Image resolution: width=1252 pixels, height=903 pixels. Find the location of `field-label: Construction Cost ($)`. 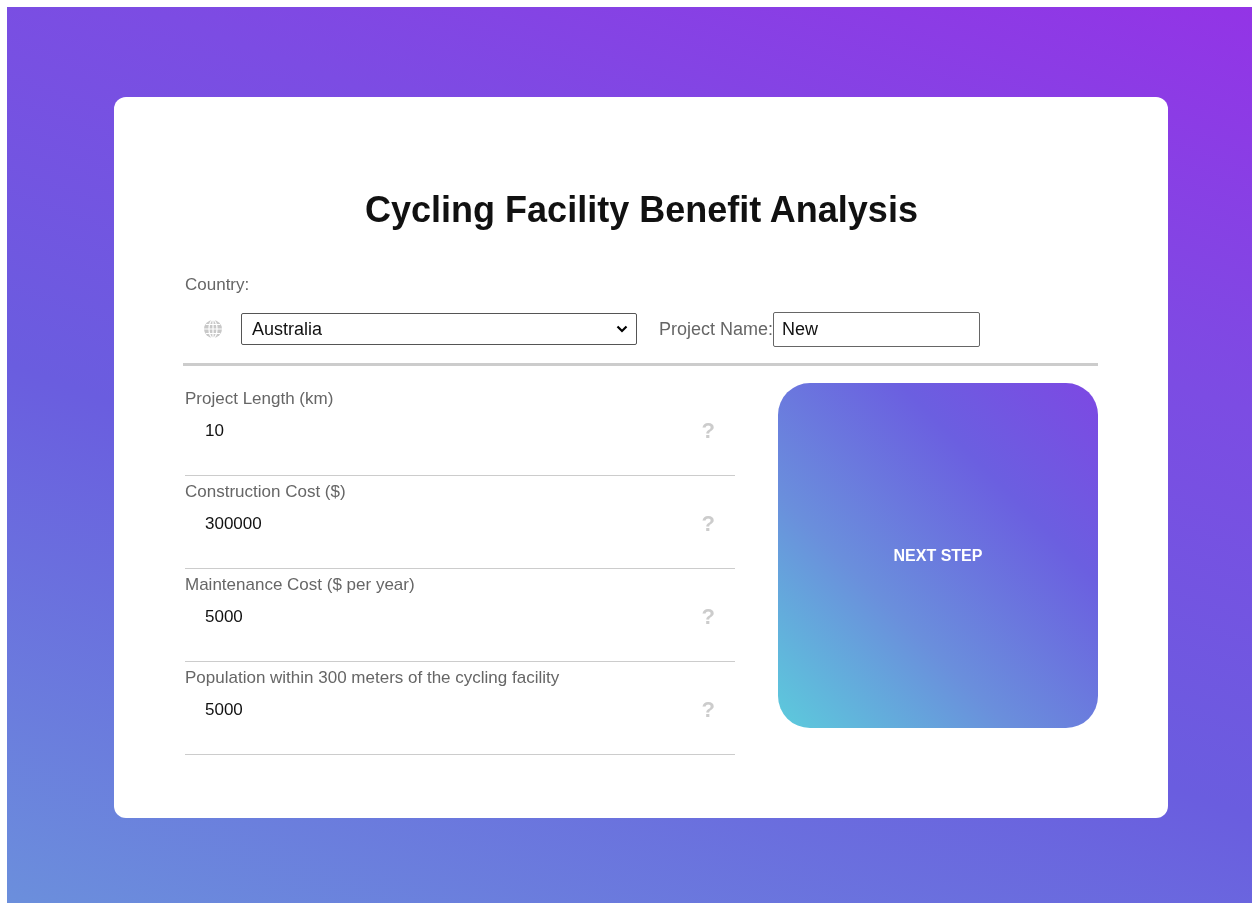

field-label: Construction Cost ($) is located at coordinates (266, 492).